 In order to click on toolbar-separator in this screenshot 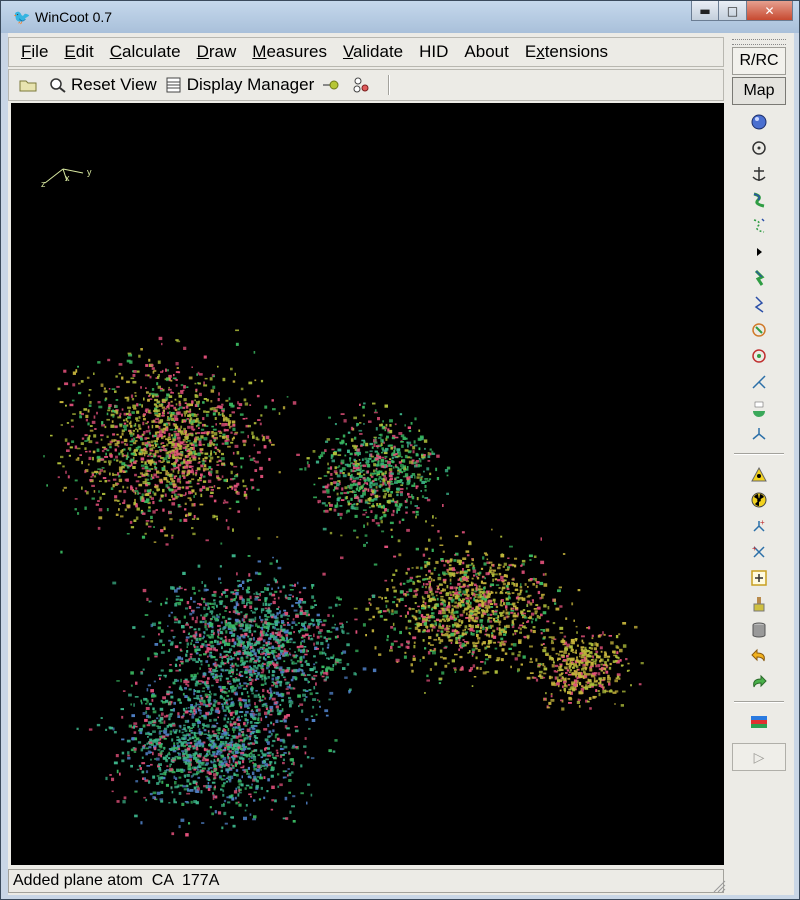, I will do `click(389, 85)`.